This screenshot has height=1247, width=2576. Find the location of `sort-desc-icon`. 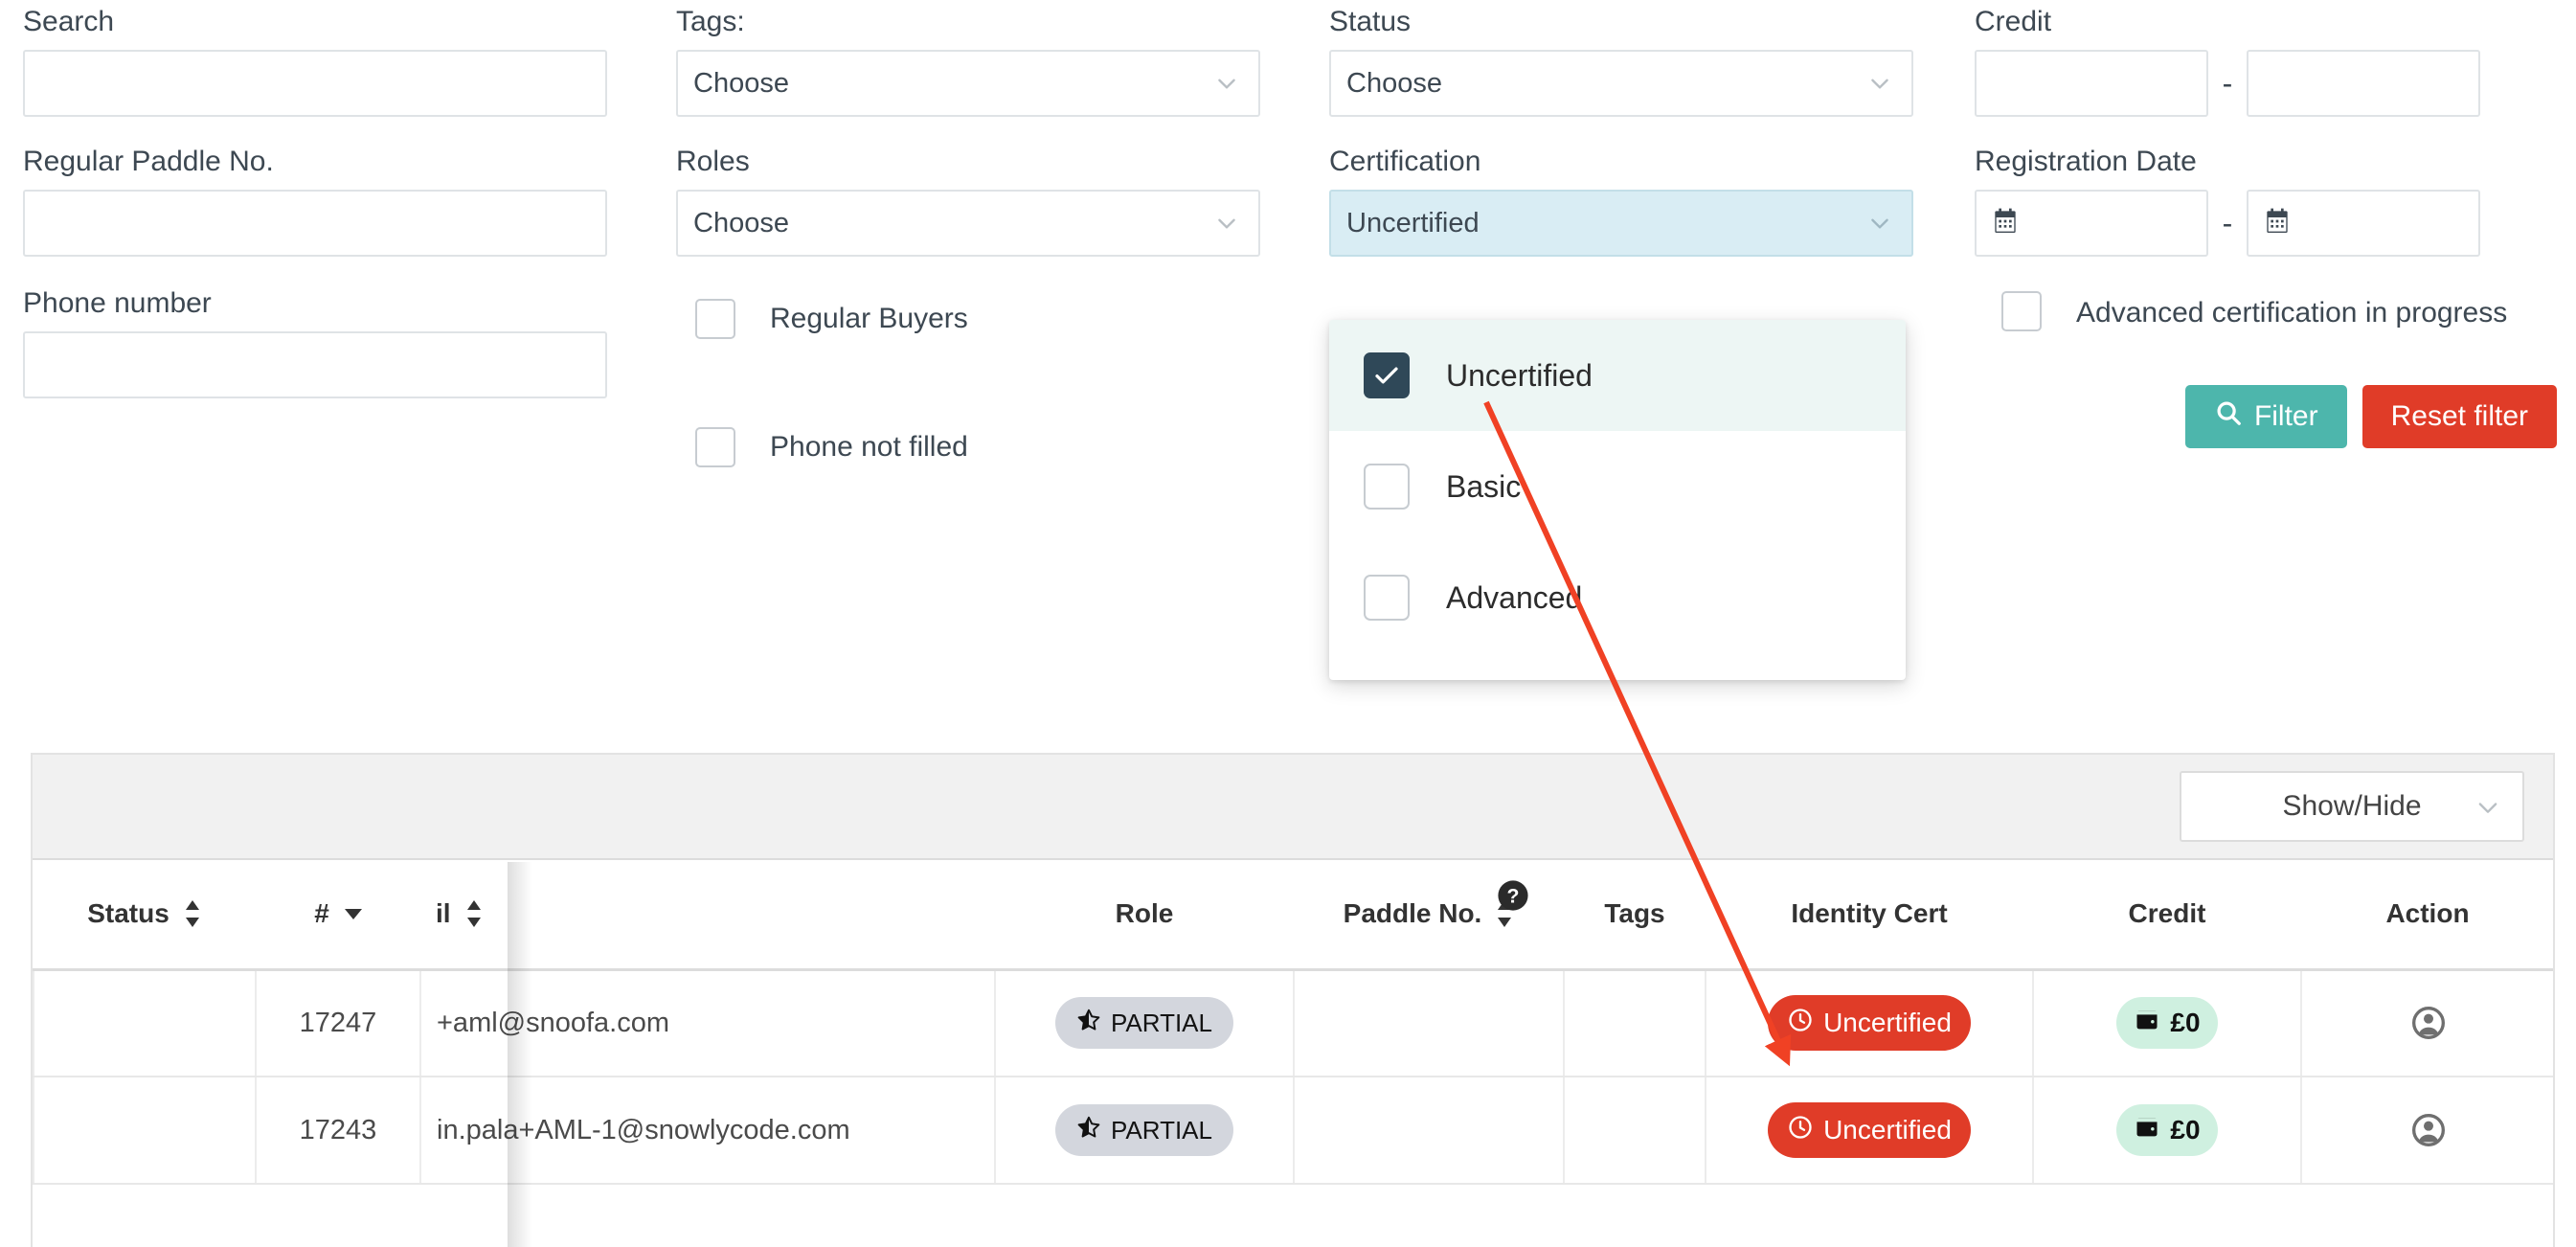

sort-desc-icon is located at coordinates (352, 913).